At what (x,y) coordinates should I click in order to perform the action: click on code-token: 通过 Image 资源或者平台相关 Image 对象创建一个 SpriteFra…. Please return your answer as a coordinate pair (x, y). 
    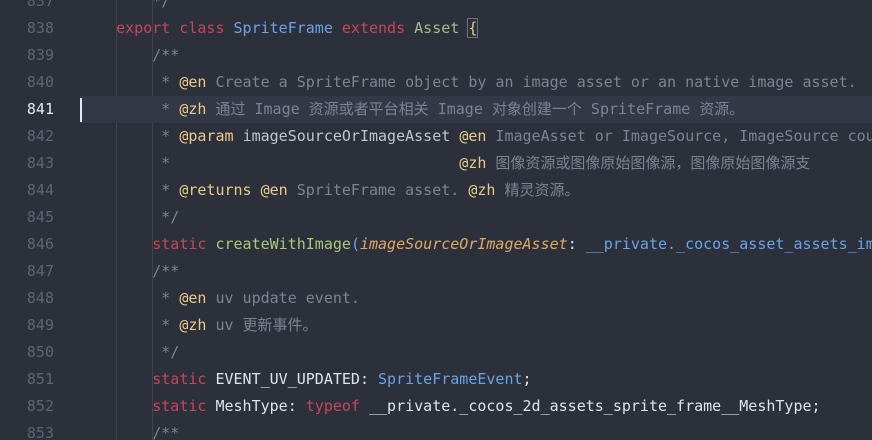
    Looking at the image, I should click on (475, 109).